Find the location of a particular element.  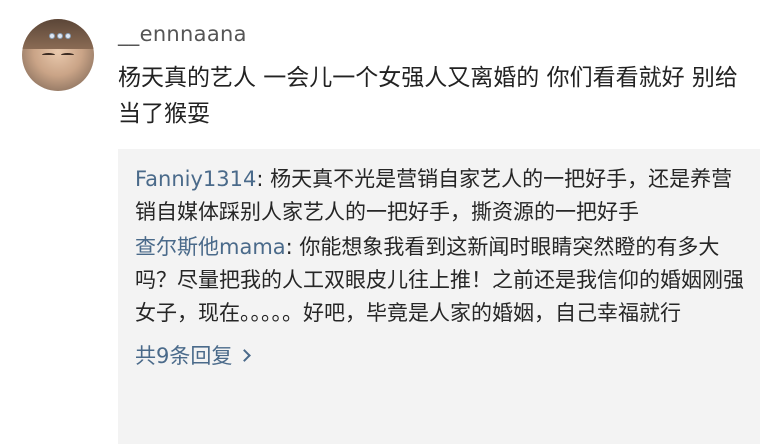

avatar is located at coordinates (58, 55).